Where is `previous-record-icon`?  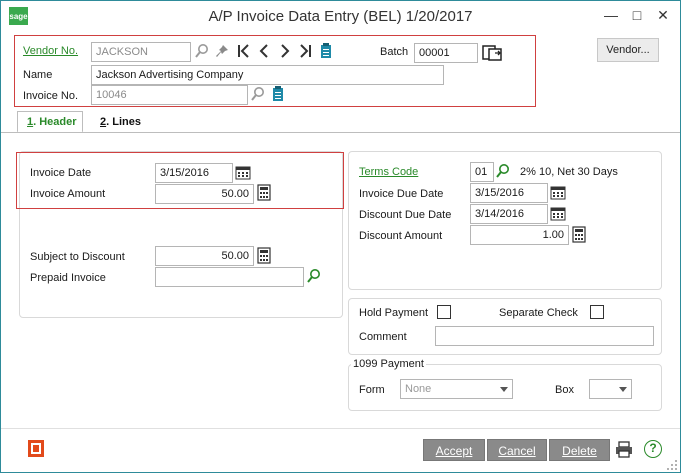
previous-record-icon is located at coordinates (264, 51).